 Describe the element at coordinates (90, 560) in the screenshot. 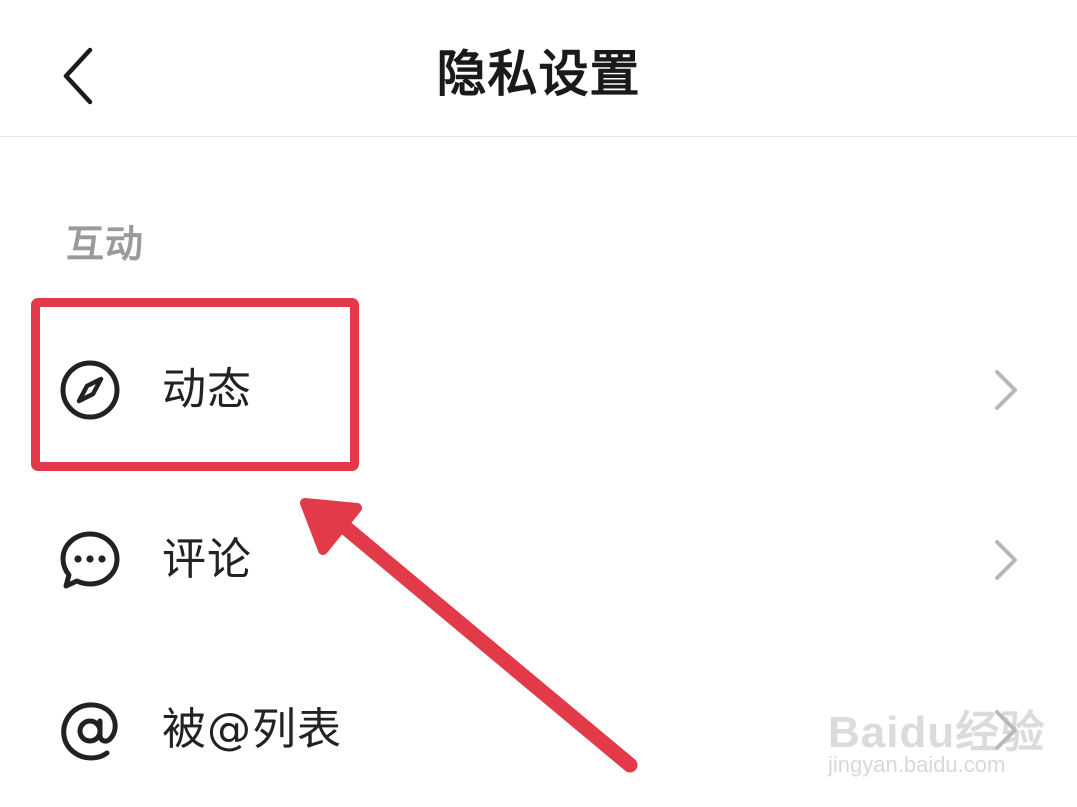

I see `chat-bubble-icon` at that location.